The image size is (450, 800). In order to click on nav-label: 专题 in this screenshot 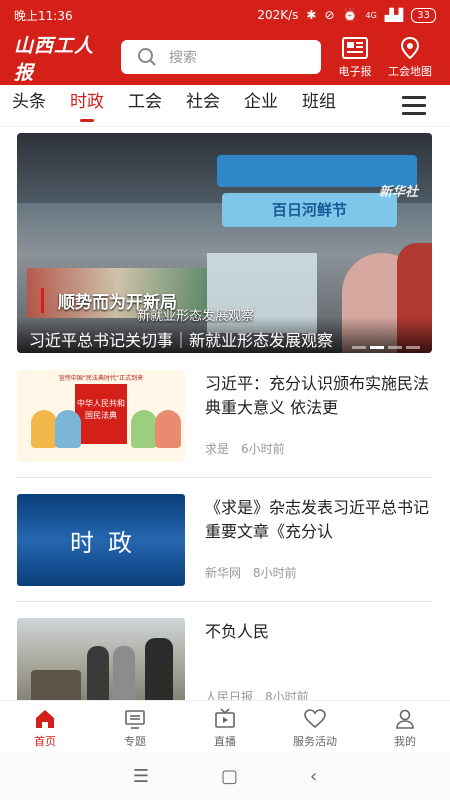, I will do `click(135, 741)`.